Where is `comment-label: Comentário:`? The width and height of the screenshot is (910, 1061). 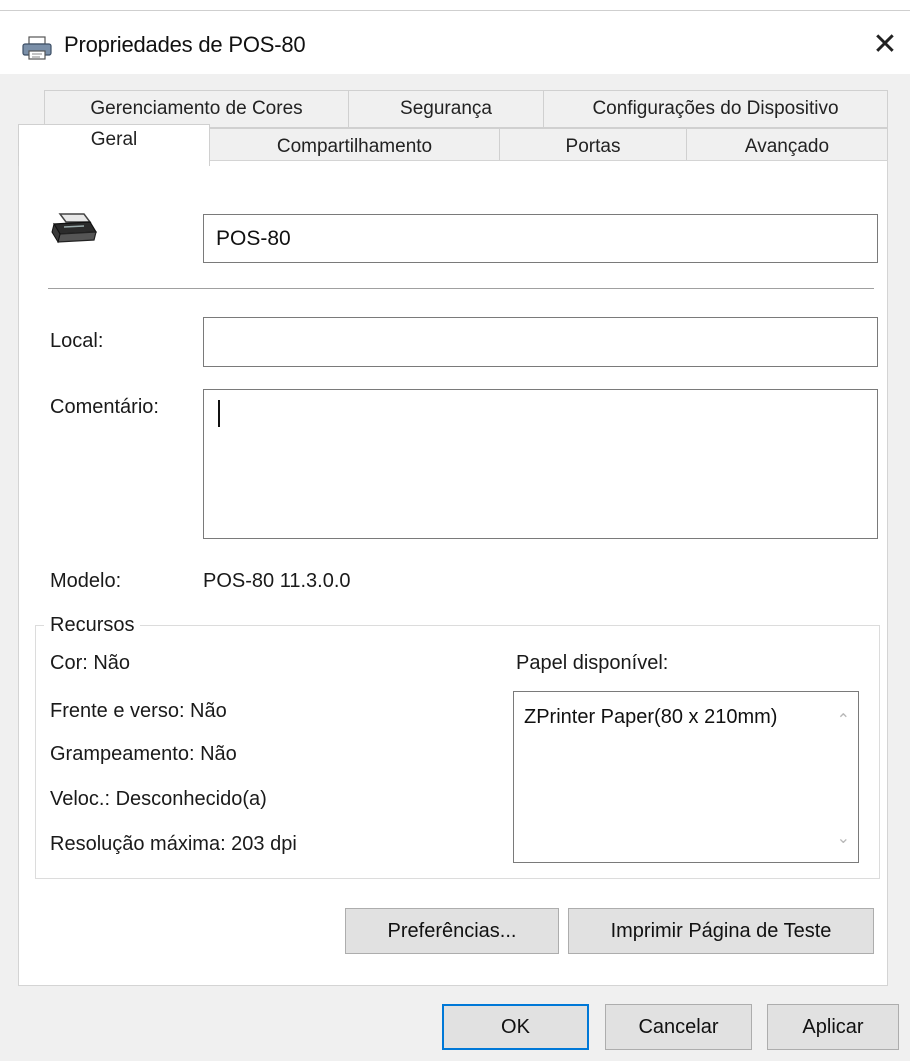
comment-label: Comentário: is located at coordinates (104, 407).